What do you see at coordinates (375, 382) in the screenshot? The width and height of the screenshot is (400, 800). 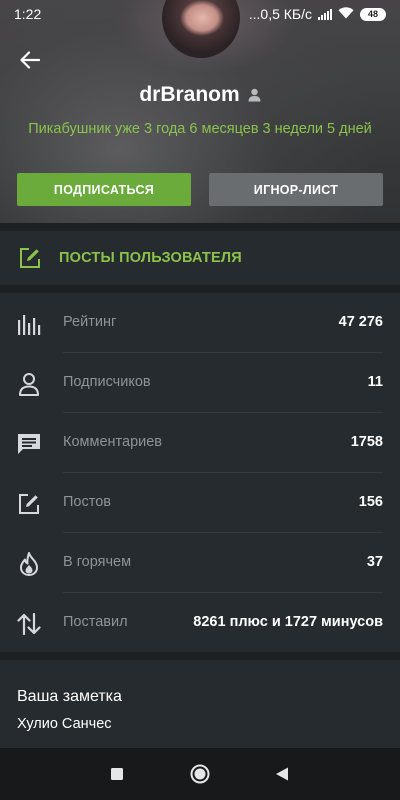 I see `stat-value: 11` at bounding box center [375, 382].